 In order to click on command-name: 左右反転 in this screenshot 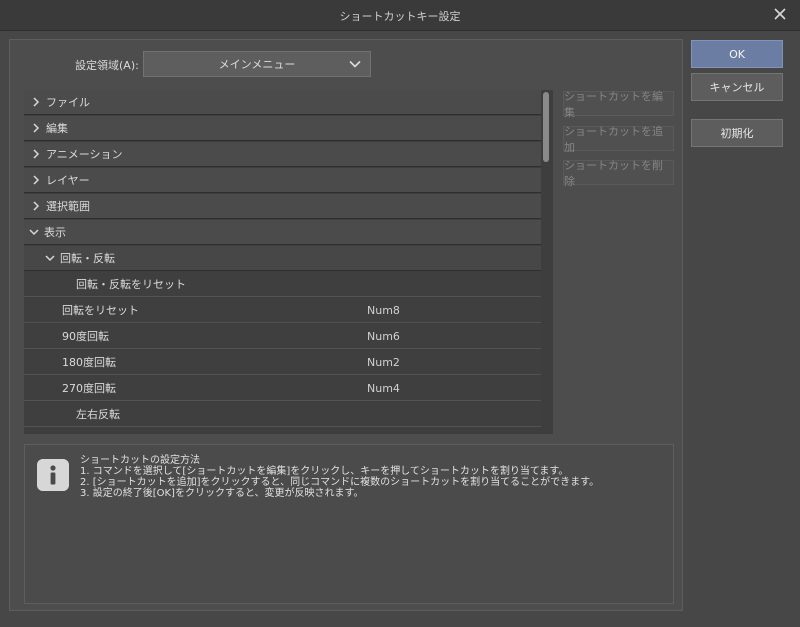, I will do `click(98, 414)`.